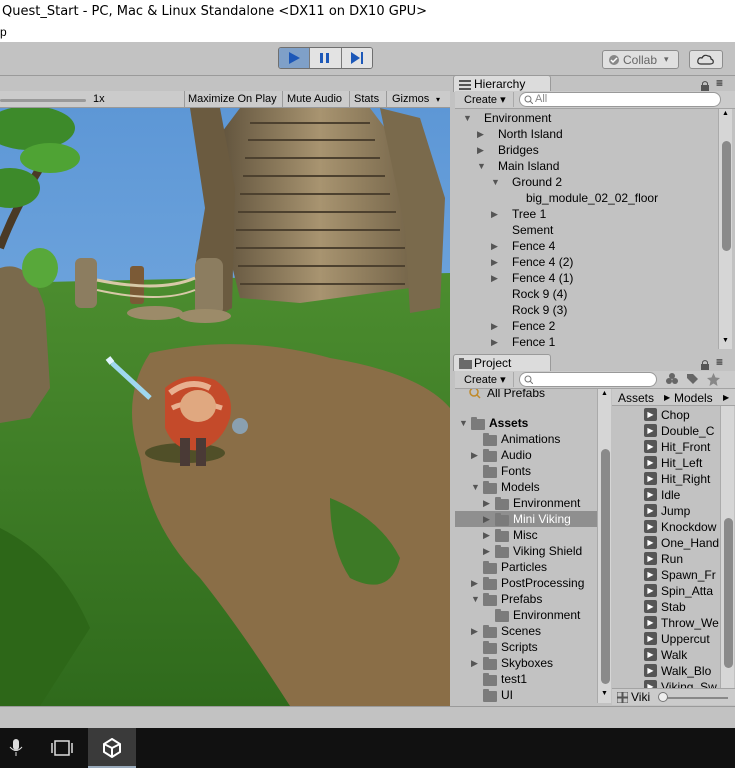 The width and height of the screenshot is (735, 768). Describe the element at coordinates (604, 546) in the screenshot. I see `project-tree-scrollbar: ▲ ▼` at that location.